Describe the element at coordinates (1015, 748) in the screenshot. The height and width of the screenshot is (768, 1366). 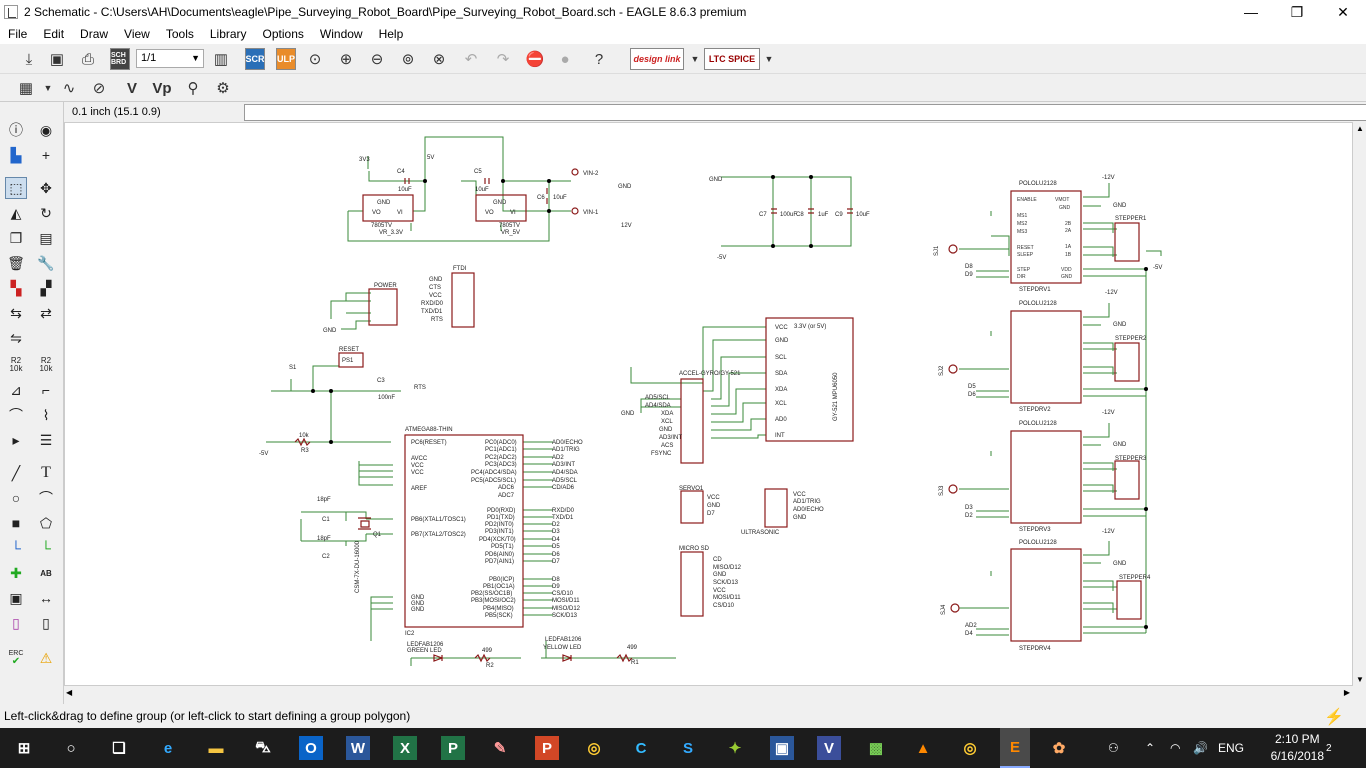
I see `eagle-icon: E` at that location.